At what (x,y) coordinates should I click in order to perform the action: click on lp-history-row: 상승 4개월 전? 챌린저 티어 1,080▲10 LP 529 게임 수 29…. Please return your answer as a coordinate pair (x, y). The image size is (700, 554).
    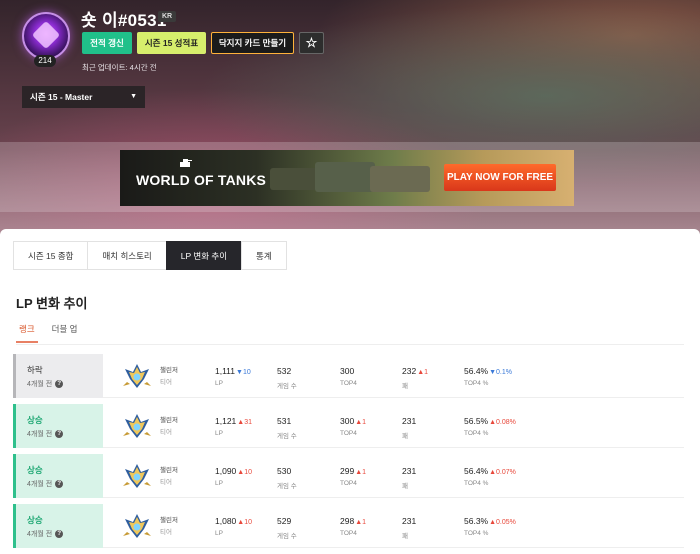
    Looking at the image, I should click on (348, 526).